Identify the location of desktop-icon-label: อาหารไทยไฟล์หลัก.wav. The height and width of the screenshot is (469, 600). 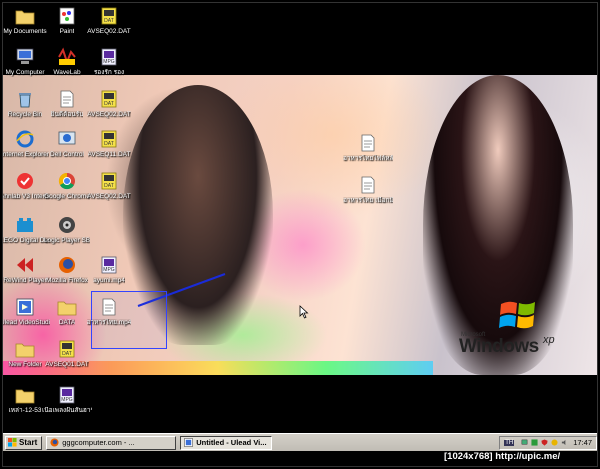
(368, 158).